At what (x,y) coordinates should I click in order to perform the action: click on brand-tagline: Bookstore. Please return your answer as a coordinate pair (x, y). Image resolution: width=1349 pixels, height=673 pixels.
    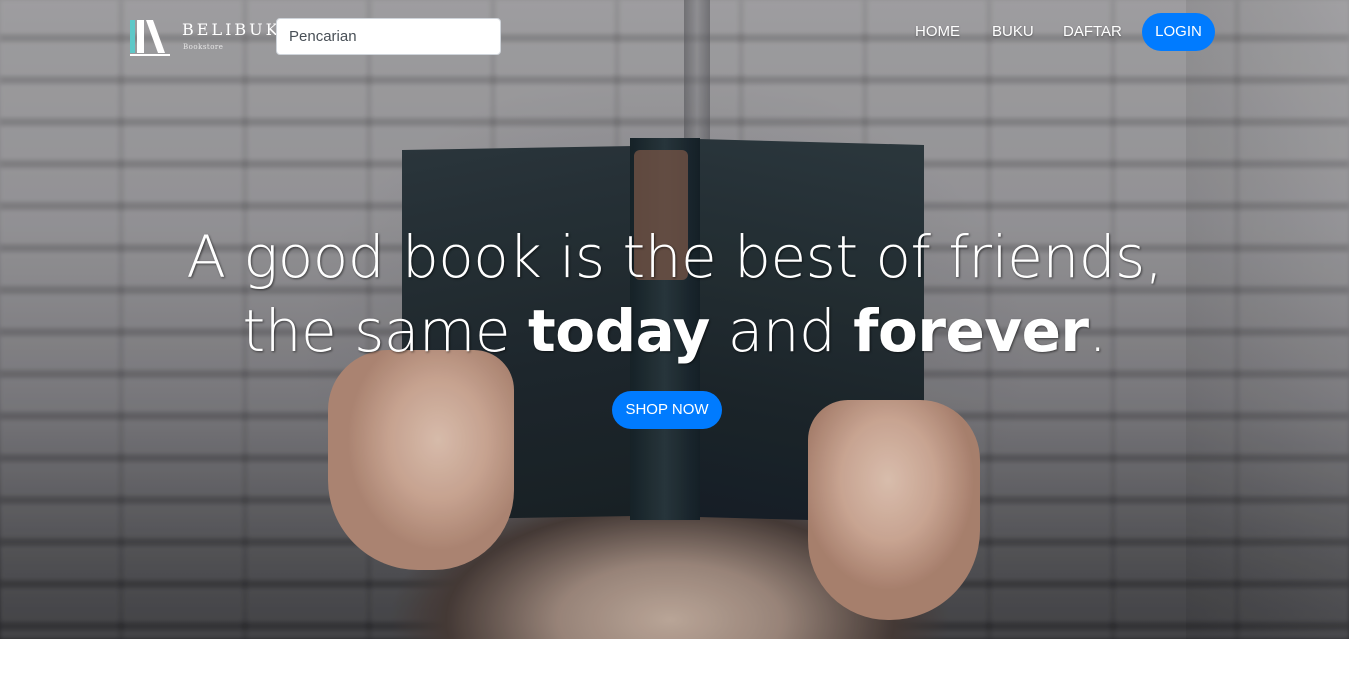
    Looking at the image, I should click on (203, 47).